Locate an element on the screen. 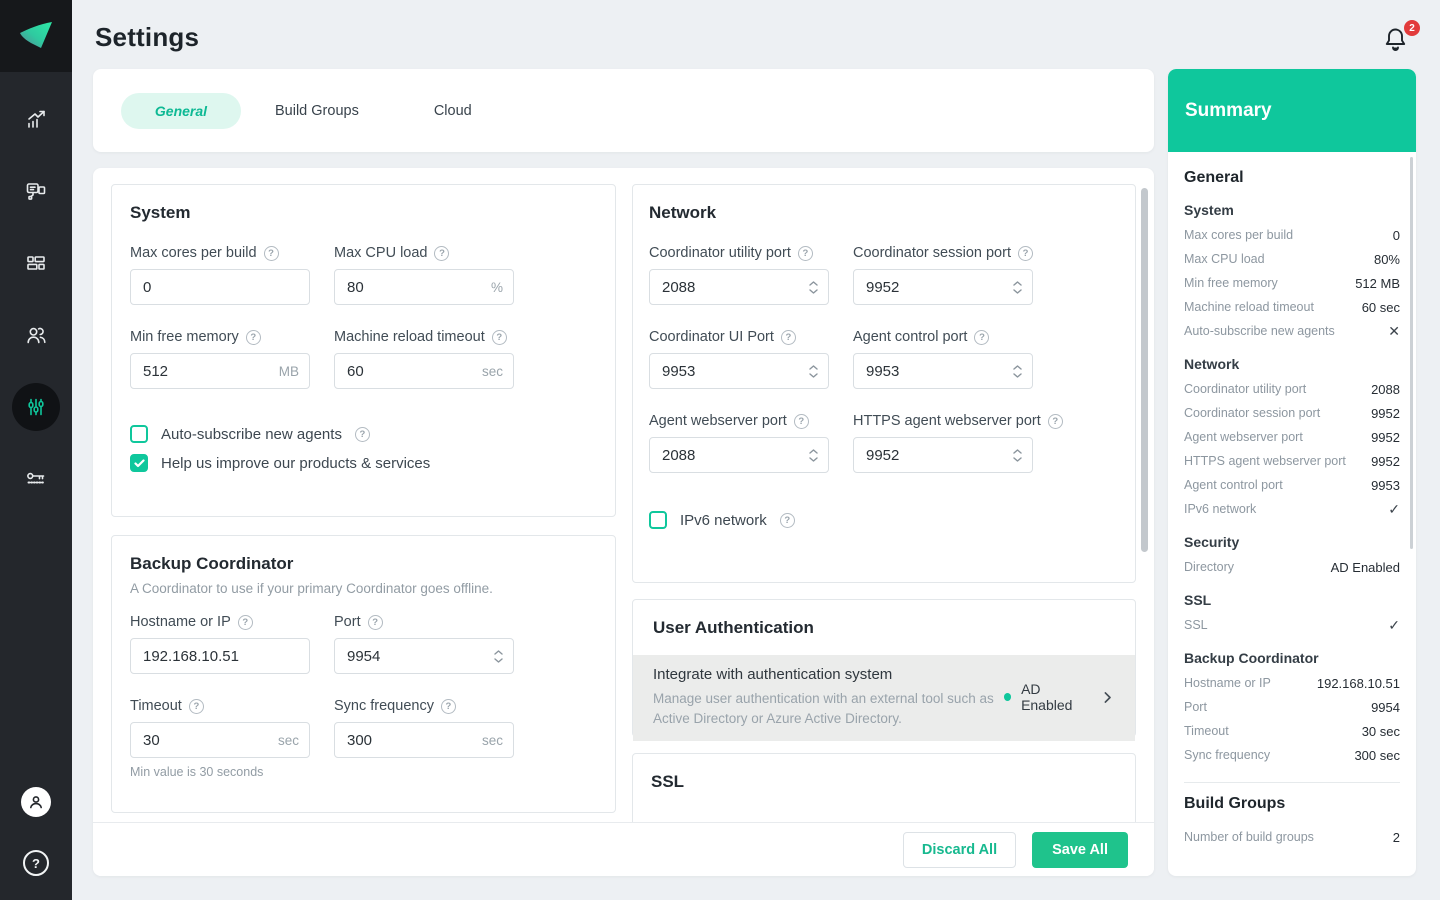  sync-frequency-input-box: sec is located at coordinates (424, 740).